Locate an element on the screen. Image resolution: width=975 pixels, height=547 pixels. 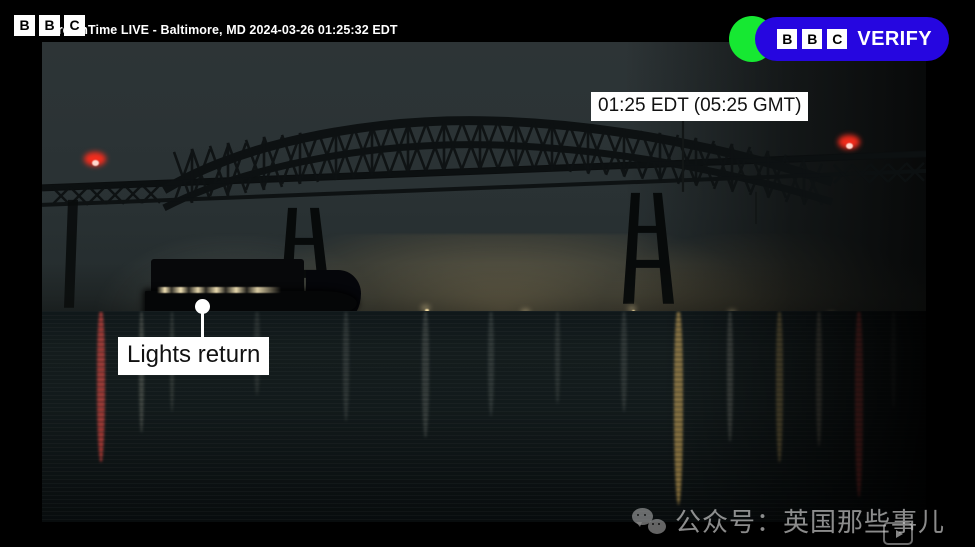
bbc-logo-block-2: B is located at coordinates (49, 25).